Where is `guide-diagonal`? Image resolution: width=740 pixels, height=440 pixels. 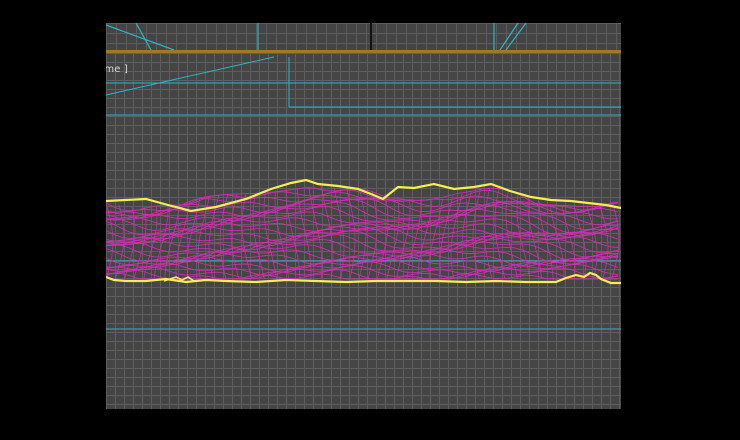
guide-diagonal is located at coordinates (190, 76).